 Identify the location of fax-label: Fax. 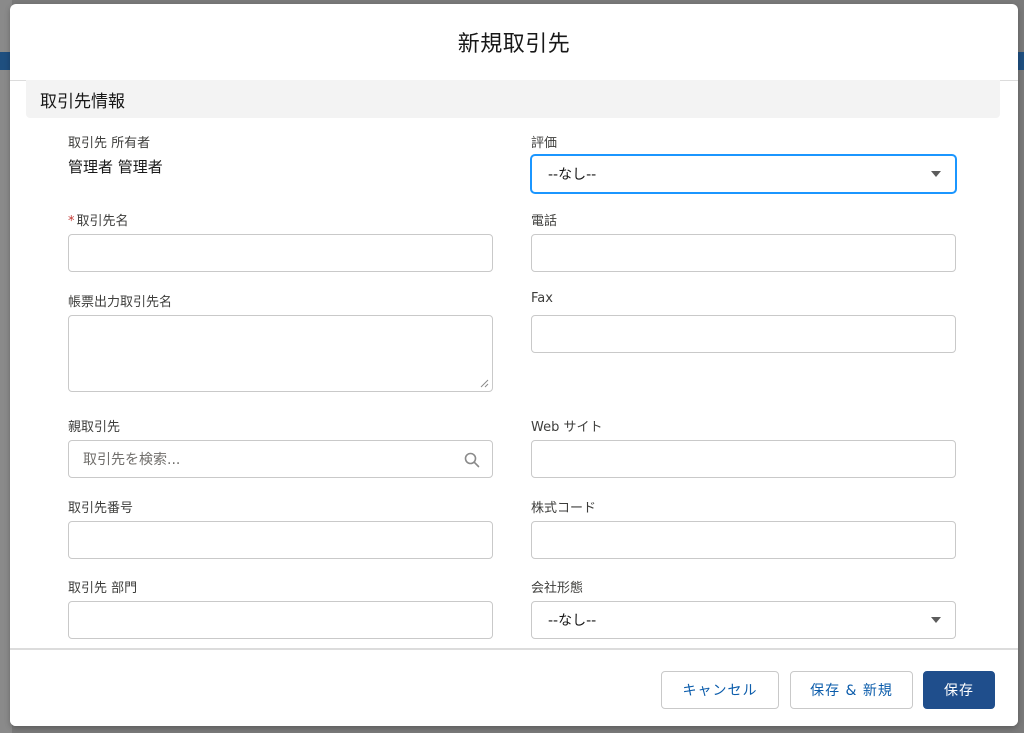
(542, 298).